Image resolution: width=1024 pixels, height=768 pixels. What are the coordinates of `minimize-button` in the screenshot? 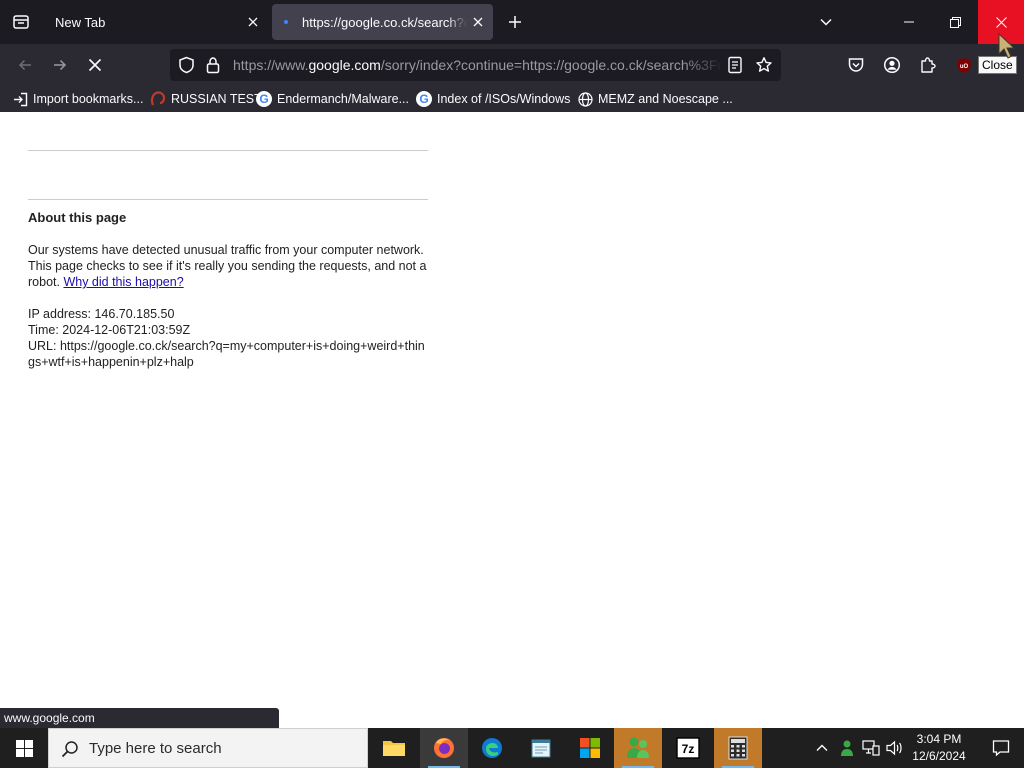 It's located at (909, 22).